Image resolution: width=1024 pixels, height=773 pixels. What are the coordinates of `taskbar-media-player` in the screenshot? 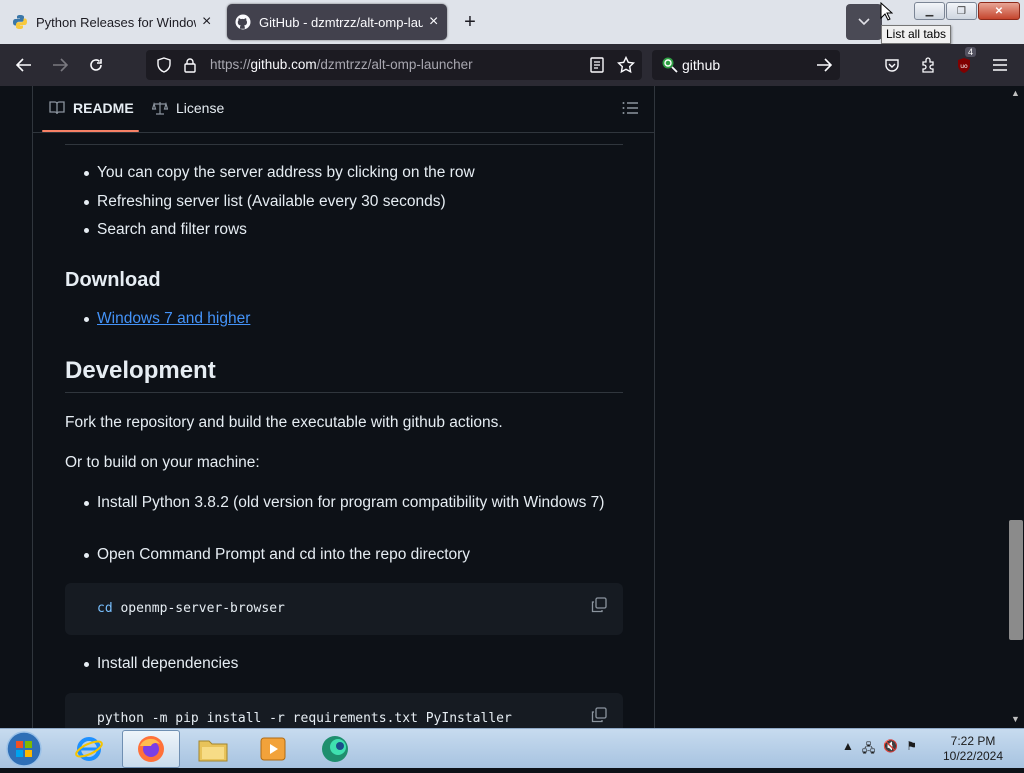 It's located at (273, 749).